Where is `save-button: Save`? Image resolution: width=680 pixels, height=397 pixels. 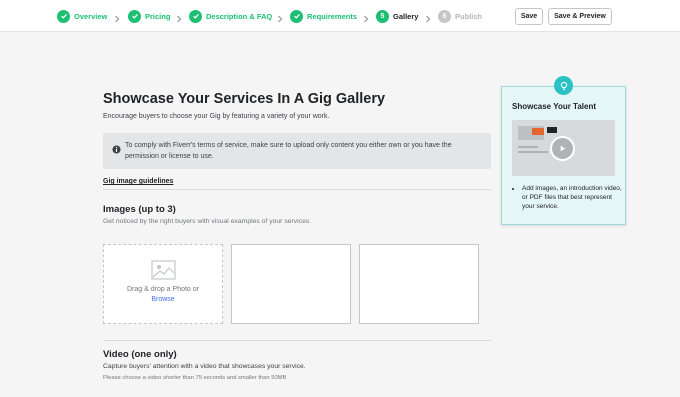
save-button: Save is located at coordinates (529, 16).